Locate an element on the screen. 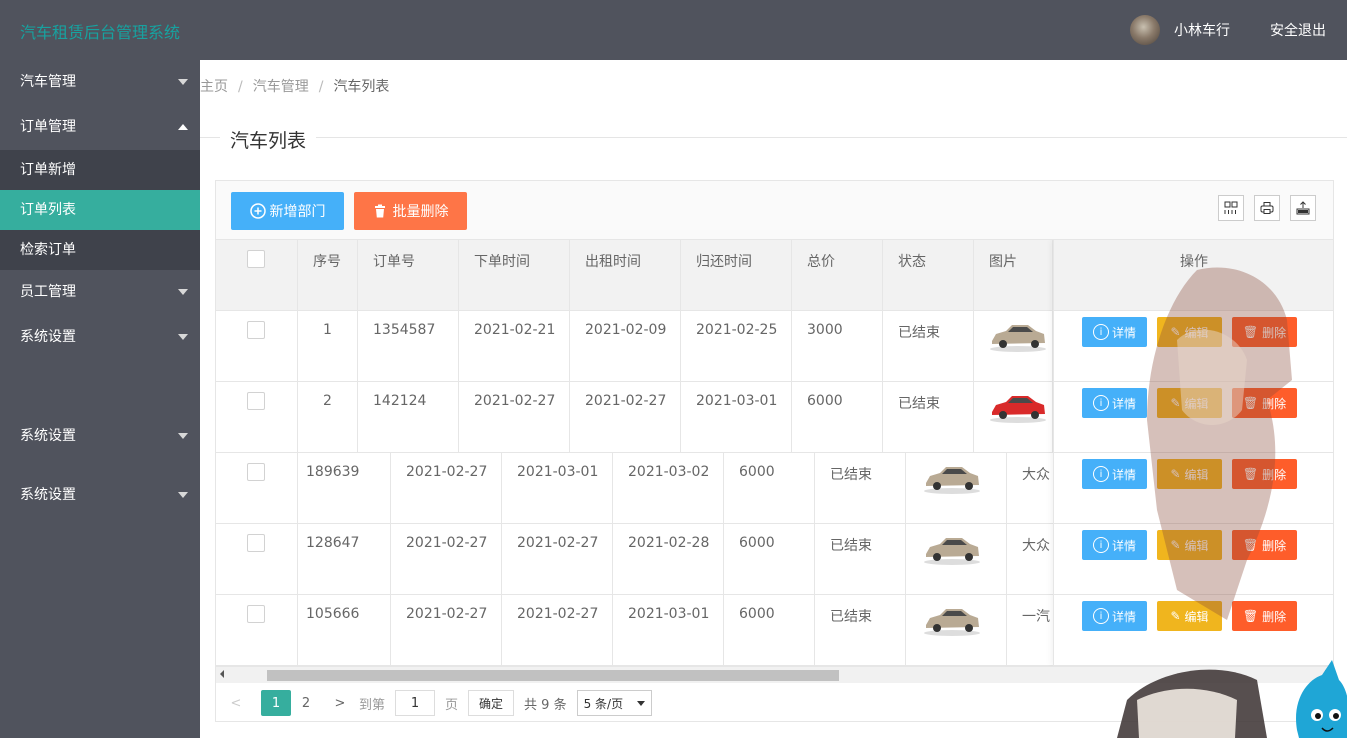  page-number-input: 1 is located at coordinates (415, 703).